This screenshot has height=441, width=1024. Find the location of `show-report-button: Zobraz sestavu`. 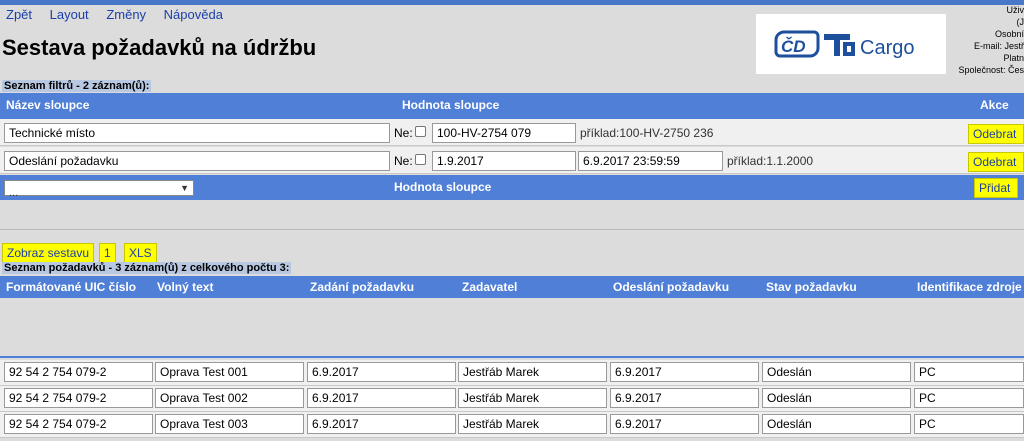

show-report-button: Zobraz sestavu is located at coordinates (48, 253).